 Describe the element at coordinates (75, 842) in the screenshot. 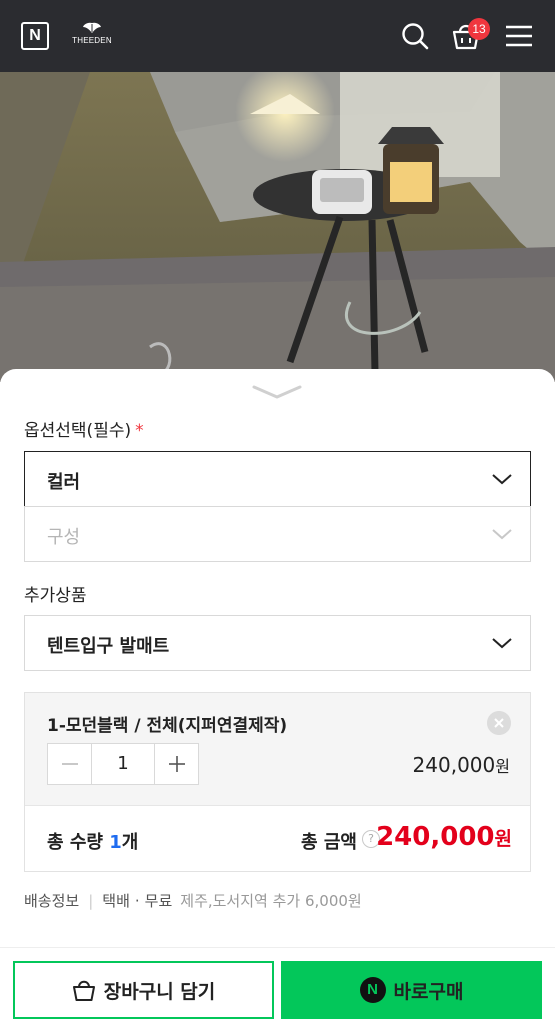

I see `total-quantity-label: 총 수량` at that location.